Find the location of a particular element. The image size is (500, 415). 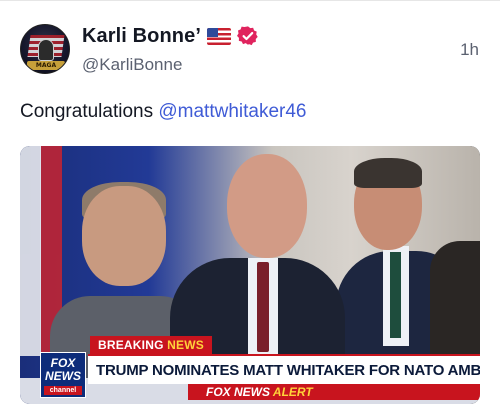

post-timestamp: 1h is located at coordinates (469, 50).